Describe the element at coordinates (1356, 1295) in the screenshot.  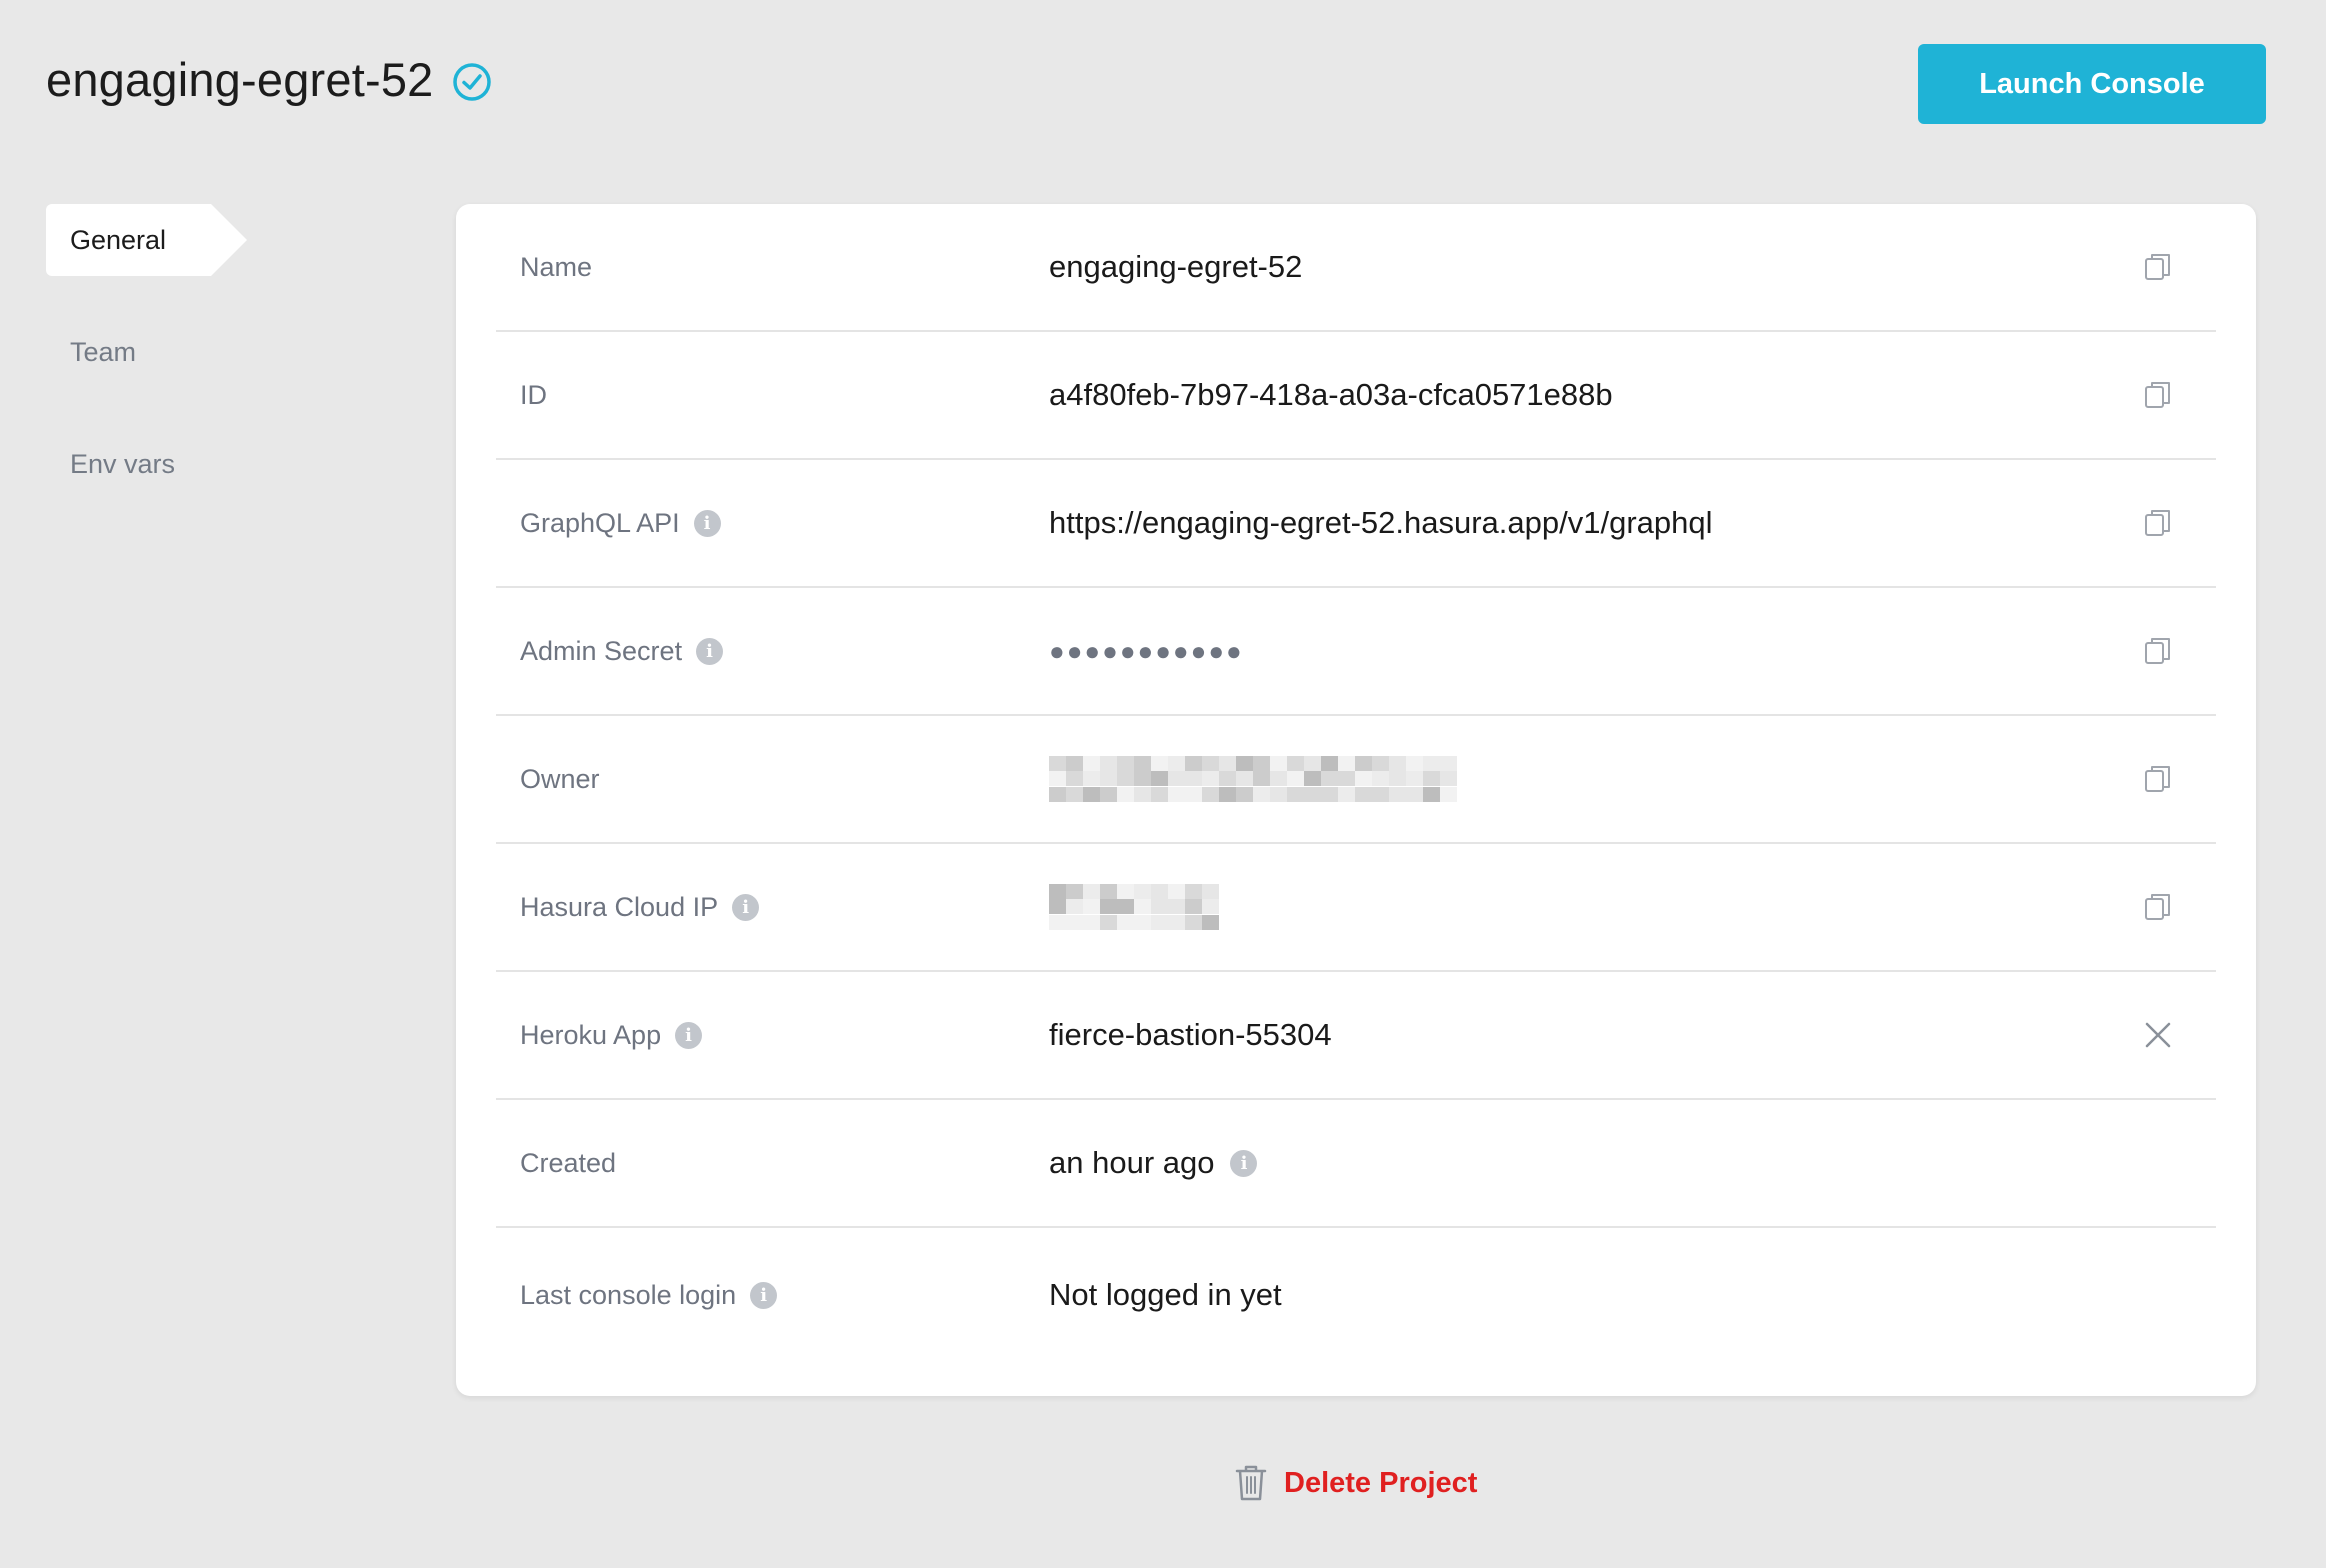
I see `detail-row-last-login: Last console login i Not logged in yet` at that location.